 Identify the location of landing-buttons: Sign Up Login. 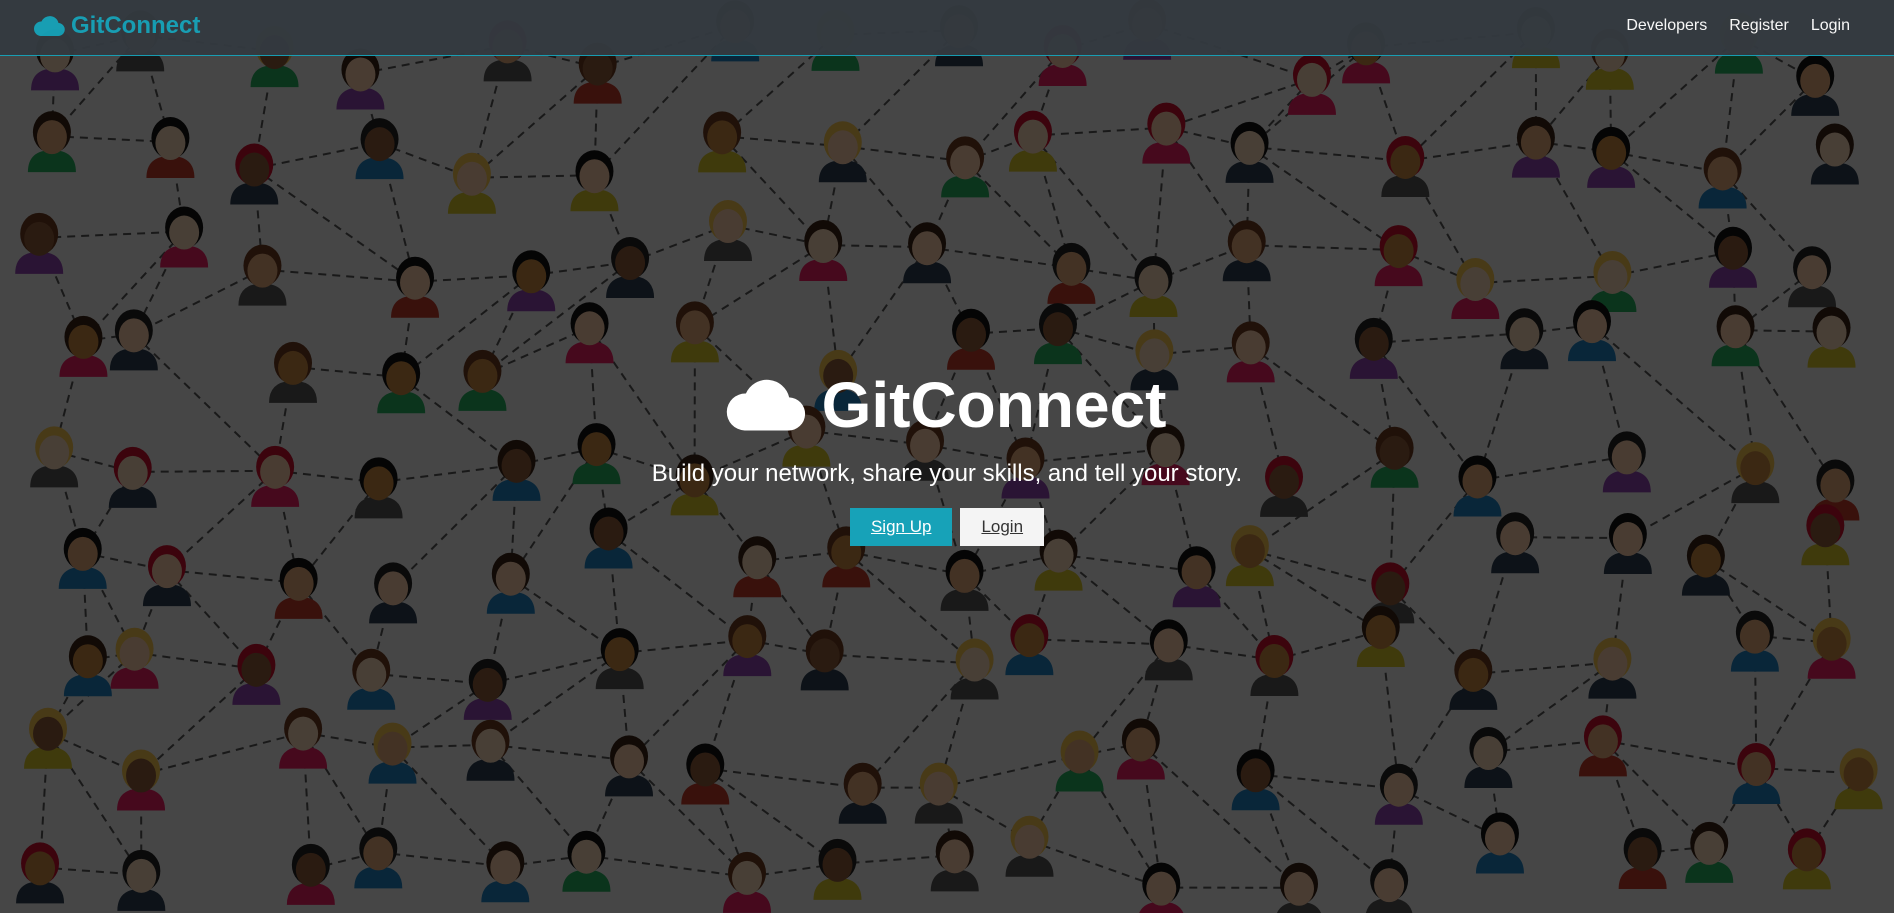
(947, 526).